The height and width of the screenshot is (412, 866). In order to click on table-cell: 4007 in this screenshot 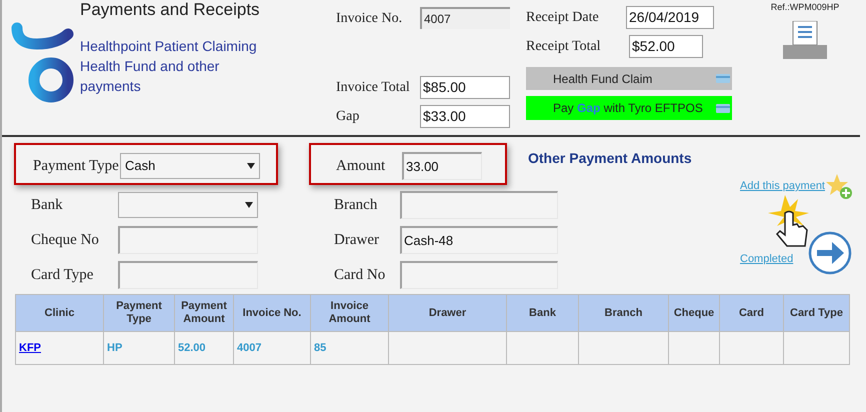, I will do `click(272, 348)`.